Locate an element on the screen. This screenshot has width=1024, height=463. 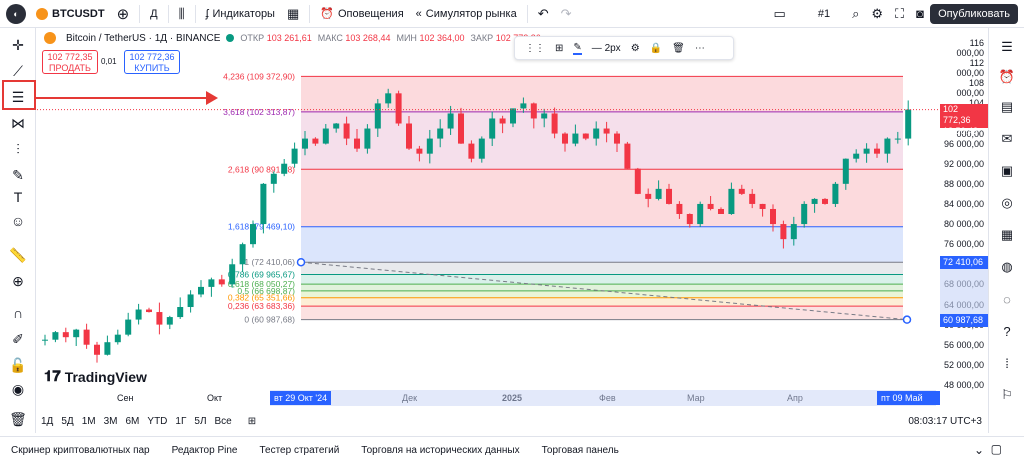
layout-icon: ▭ is located at coordinates (780, 14).